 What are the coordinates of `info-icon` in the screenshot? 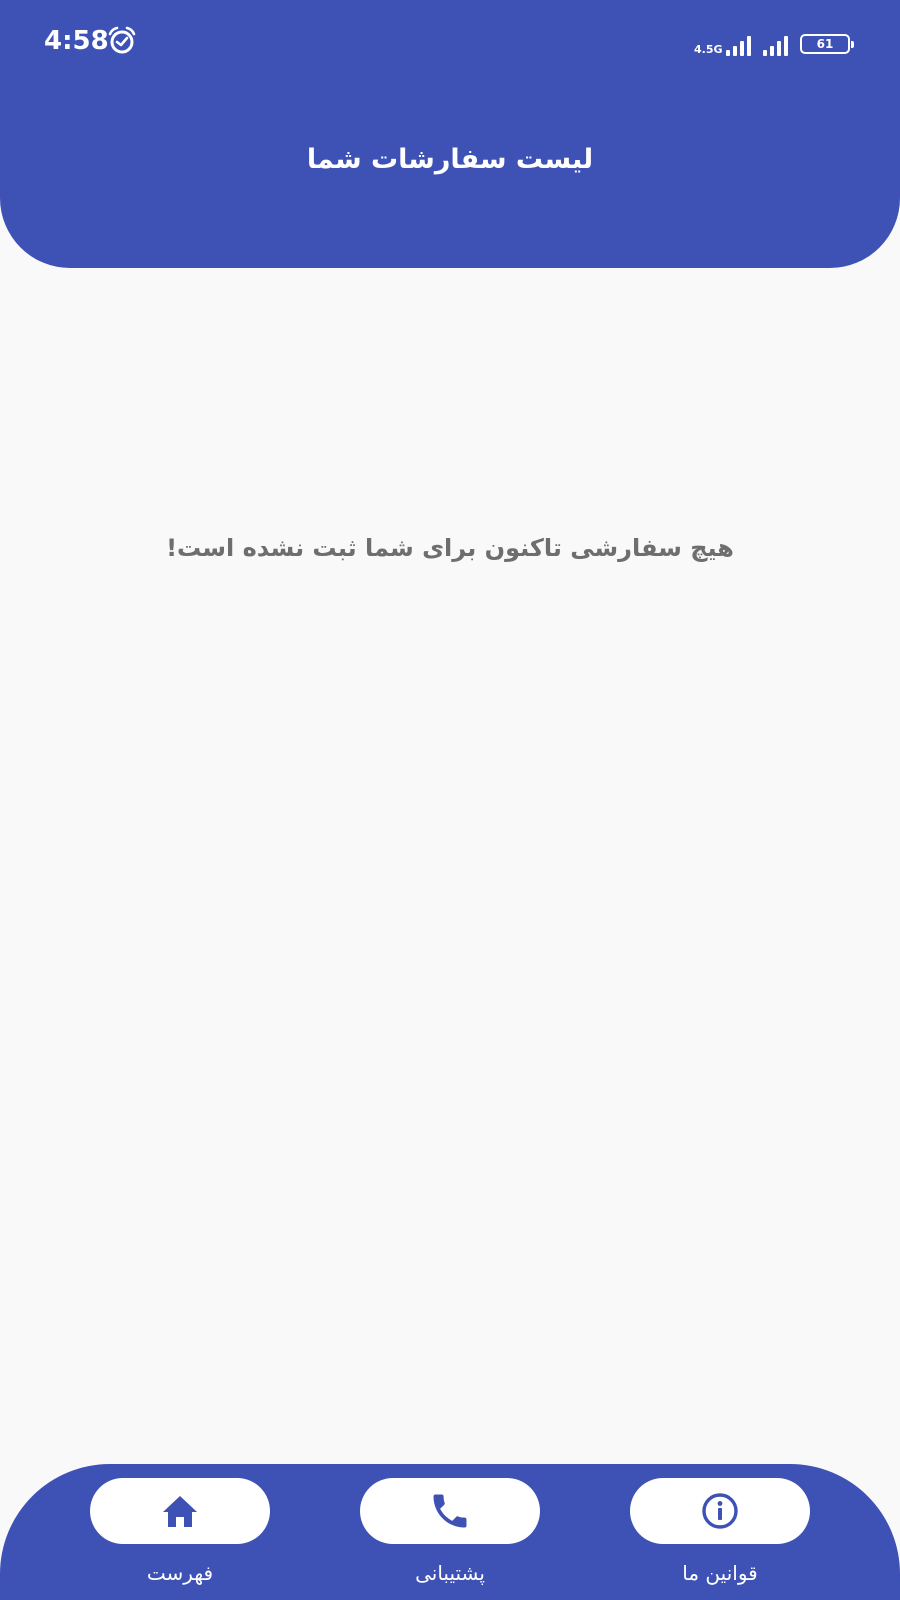 It's located at (720, 1511).